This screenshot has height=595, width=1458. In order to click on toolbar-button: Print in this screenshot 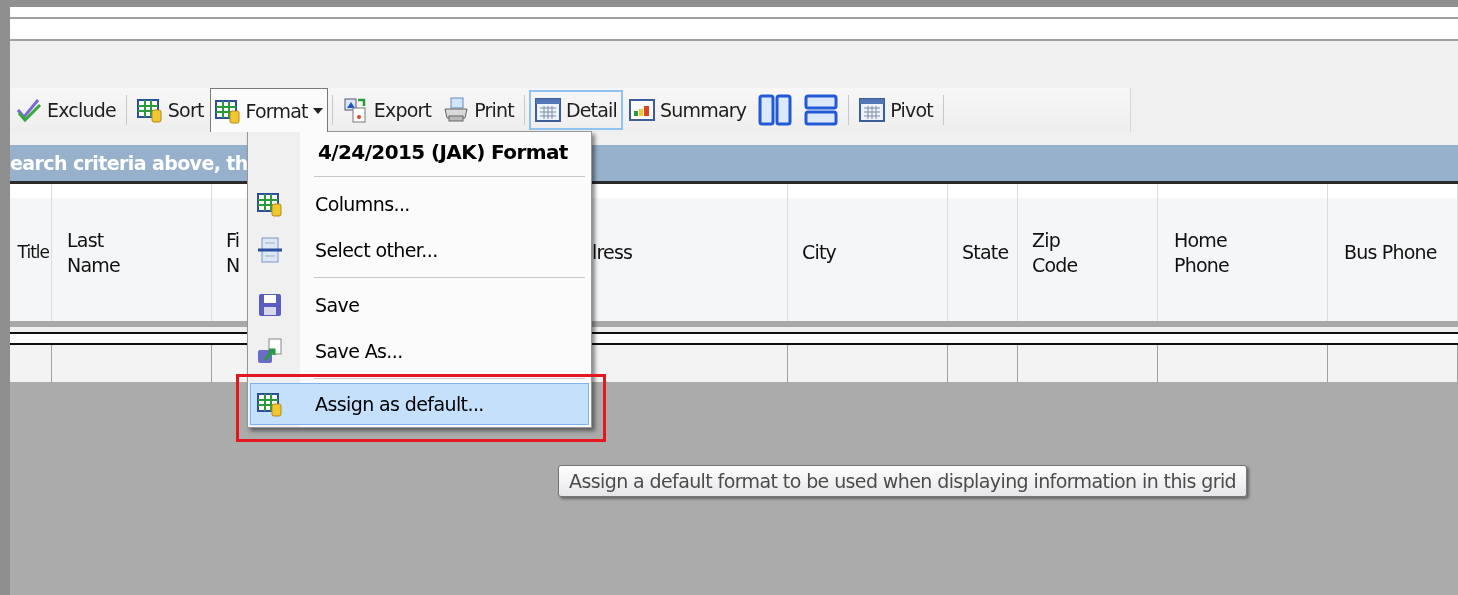, I will do `click(478, 110)`.